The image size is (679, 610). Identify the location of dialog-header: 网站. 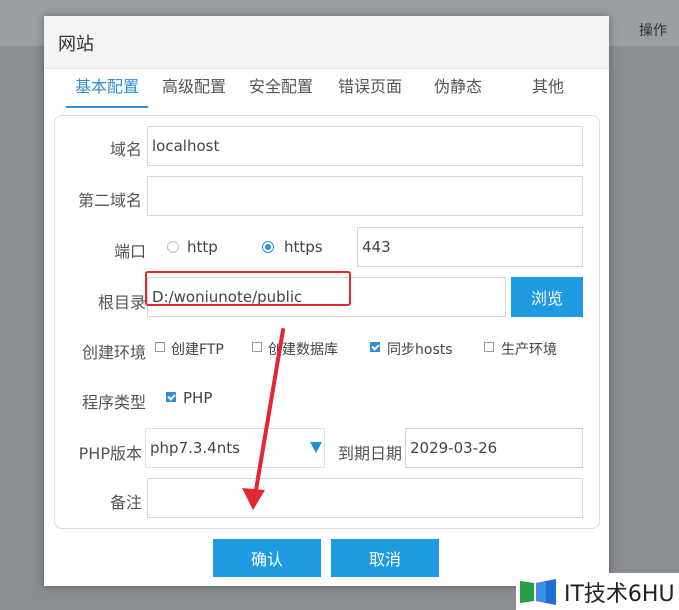
(326, 42).